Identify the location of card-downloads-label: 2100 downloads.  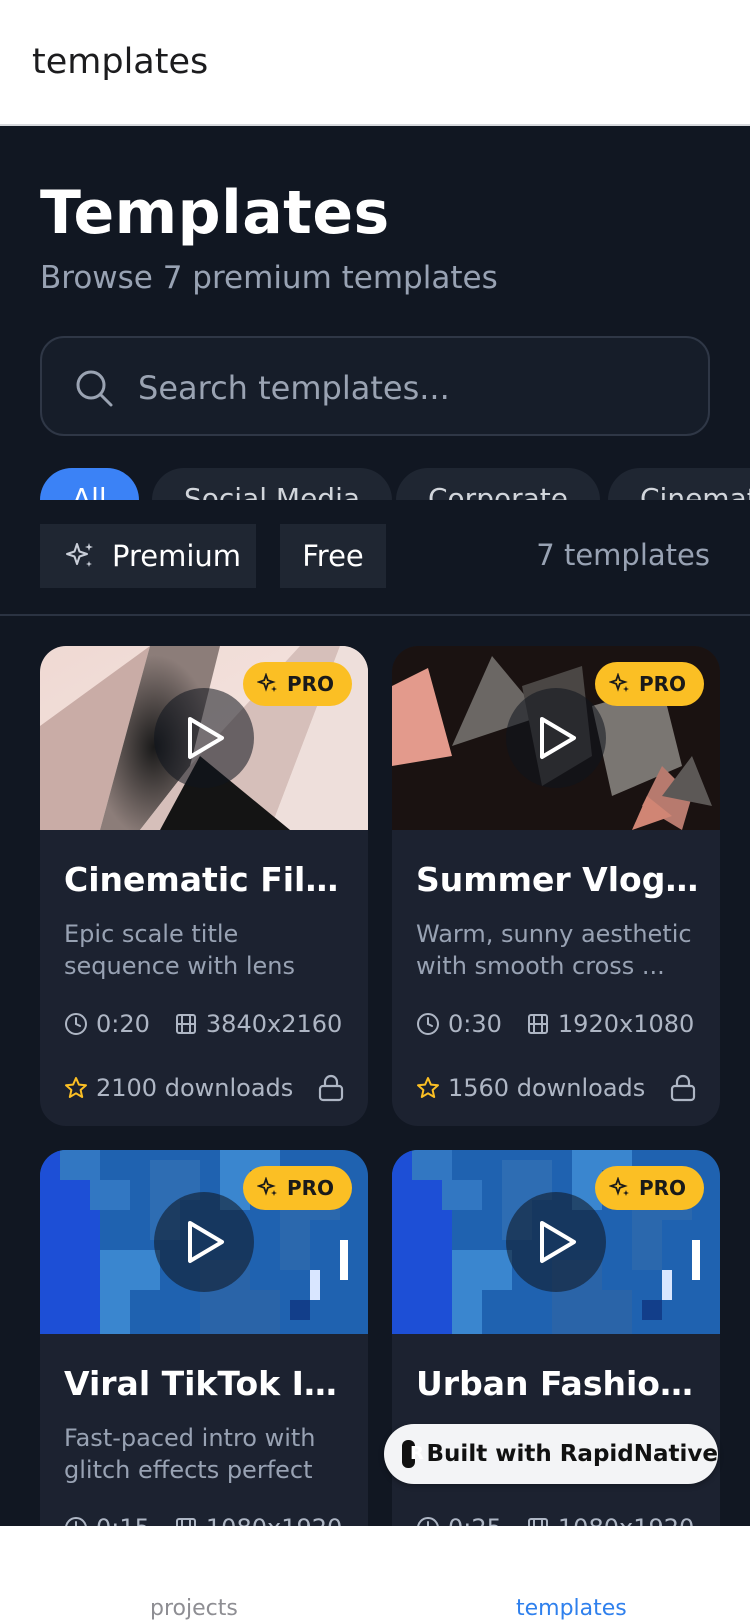
(195, 1088).